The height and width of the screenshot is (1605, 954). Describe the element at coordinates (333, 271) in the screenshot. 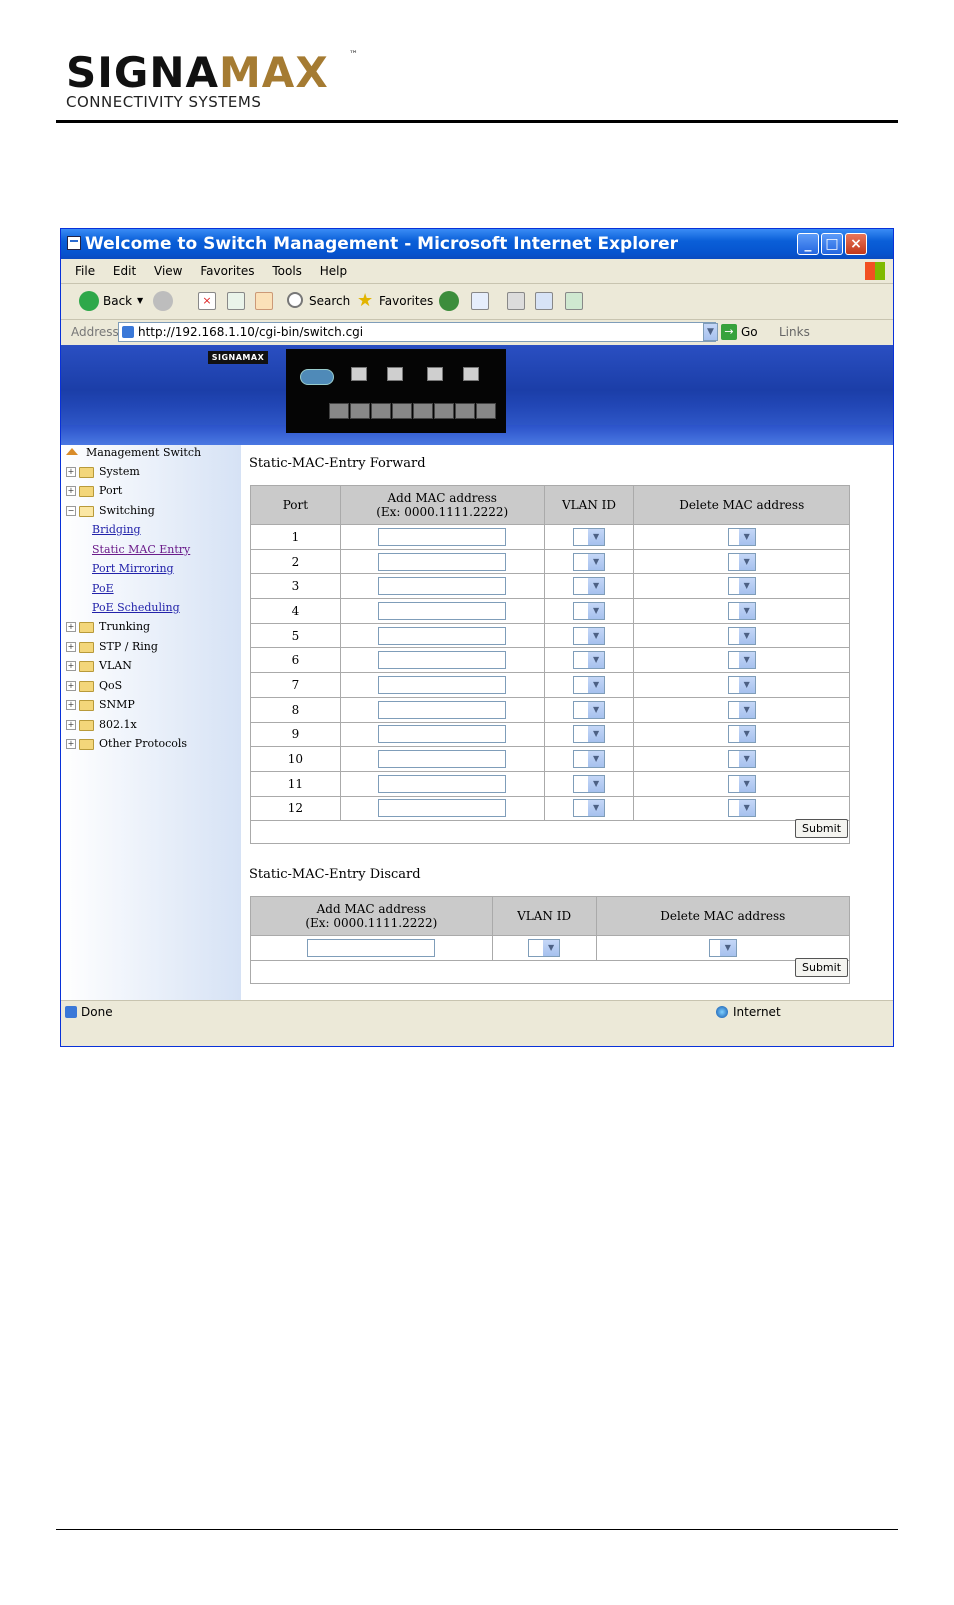

I see `menu-help: Help` at that location.